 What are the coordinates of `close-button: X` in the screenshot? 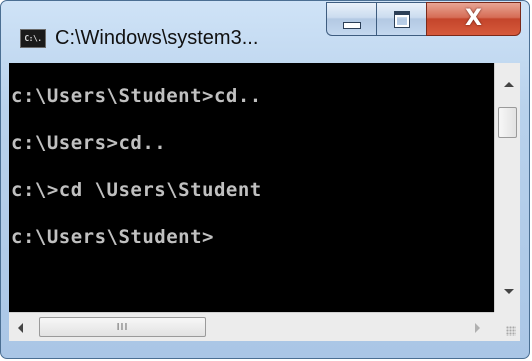 It's located at (473, 19).